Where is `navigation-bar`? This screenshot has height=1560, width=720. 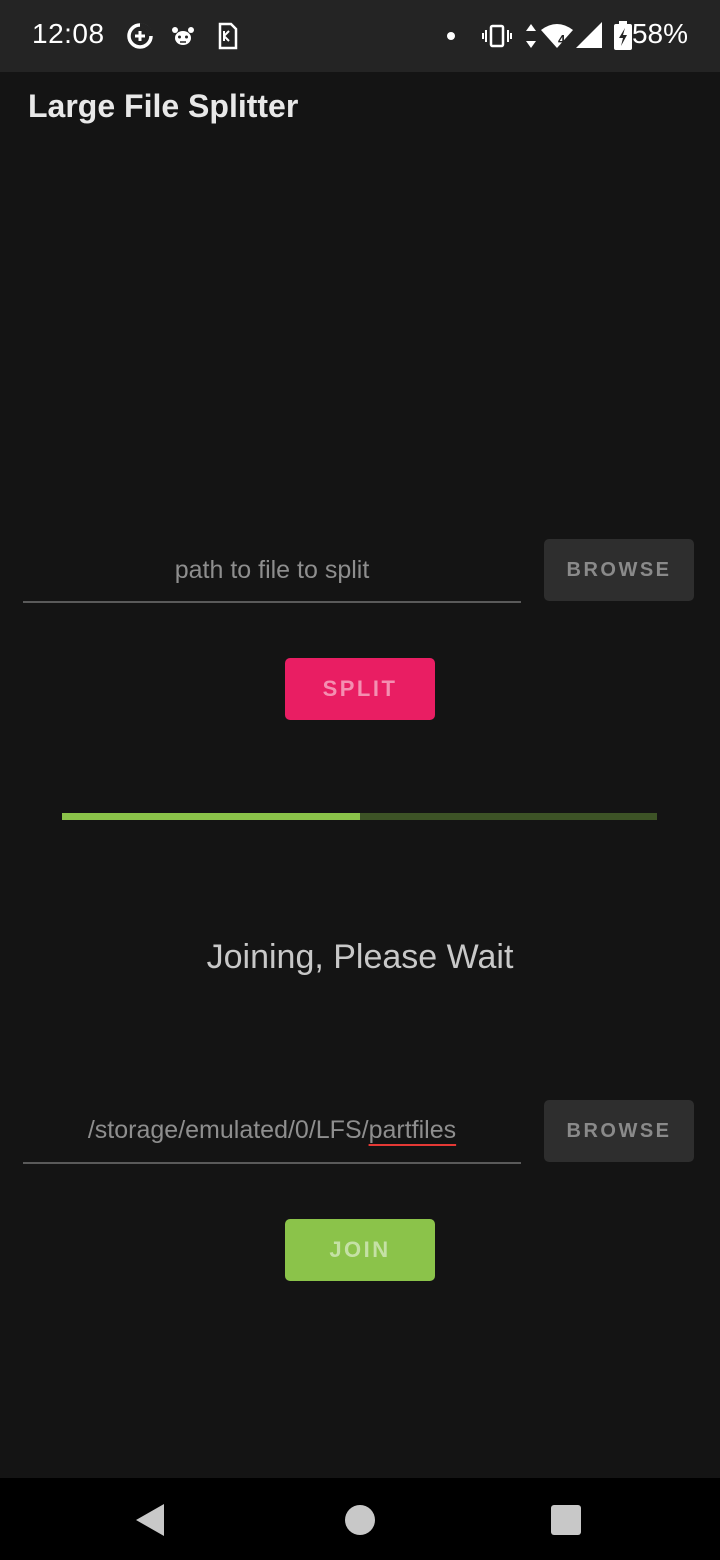 navigation-bar is located at coordinates (360, 1519).